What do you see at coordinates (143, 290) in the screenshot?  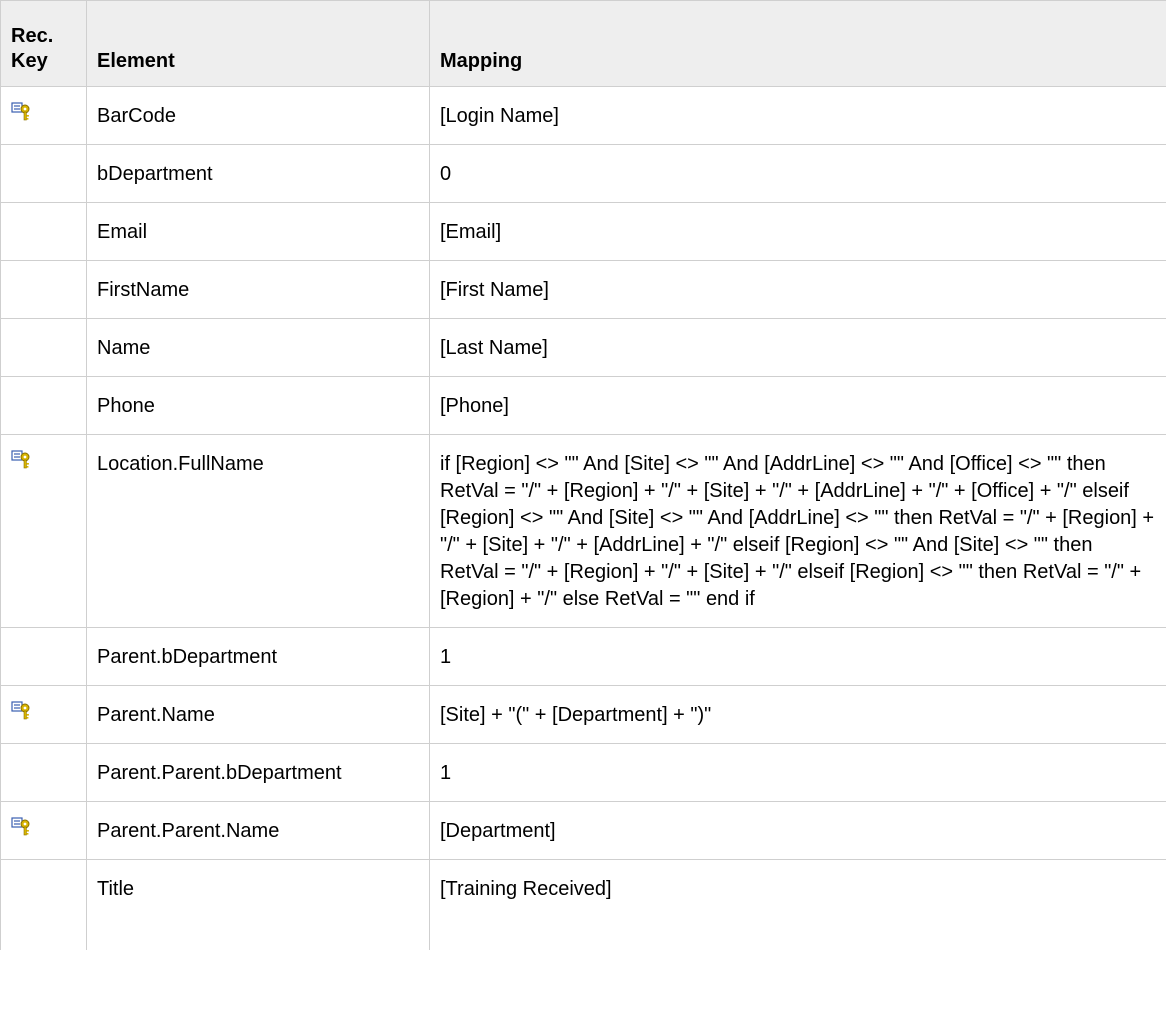 I see `element-name: FirstName` at bounding box center [143, 290].